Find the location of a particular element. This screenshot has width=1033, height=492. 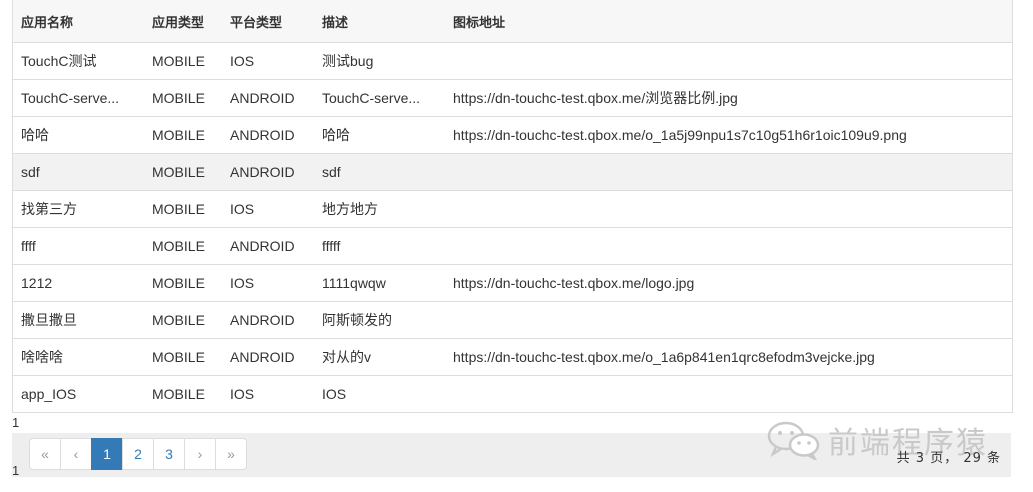

wechat-icon is located at coordinates (793, 440).